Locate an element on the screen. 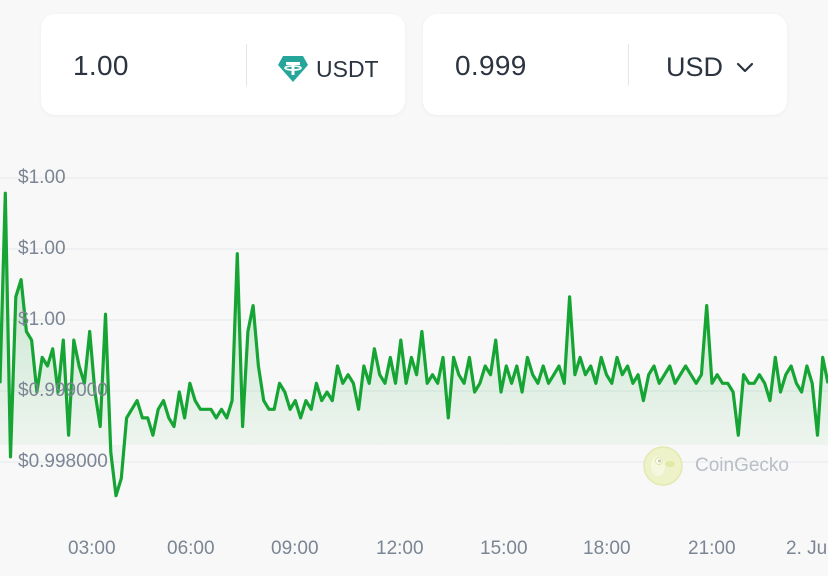  x-tick-label: 12:00 is located at coordinates (400, 548).